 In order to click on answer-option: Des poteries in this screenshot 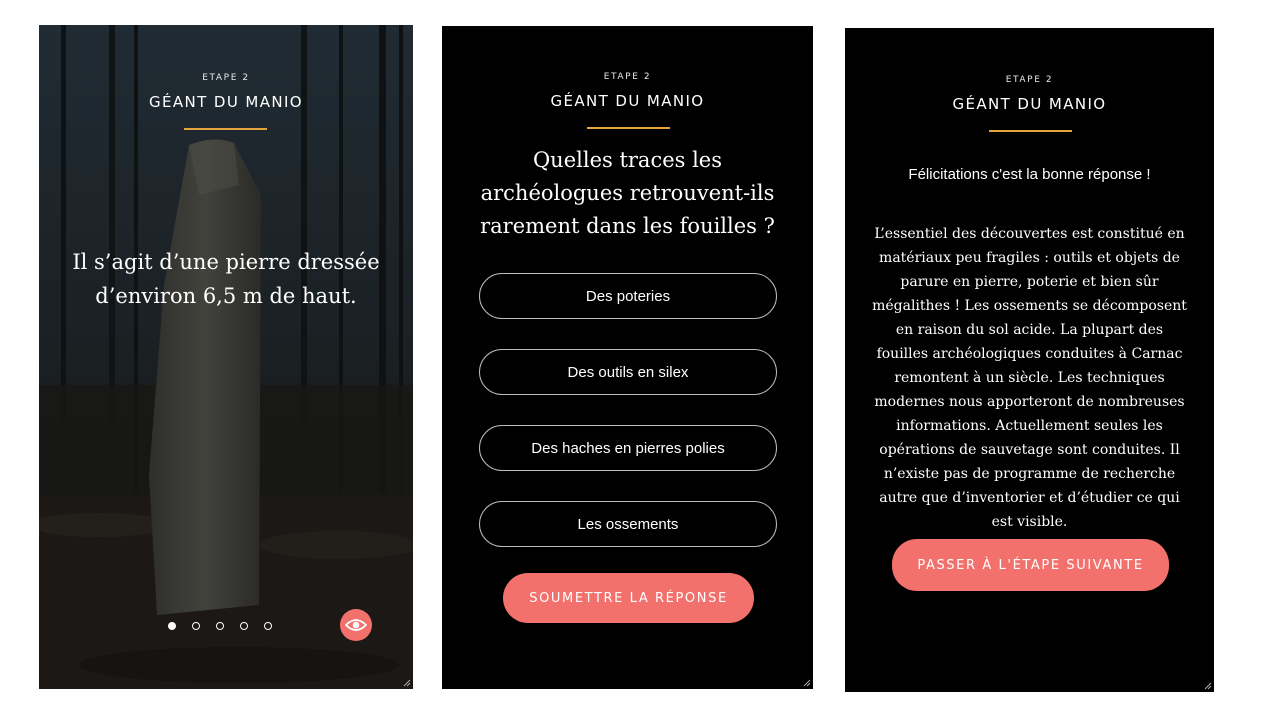, I will do `click(628, 296)`.